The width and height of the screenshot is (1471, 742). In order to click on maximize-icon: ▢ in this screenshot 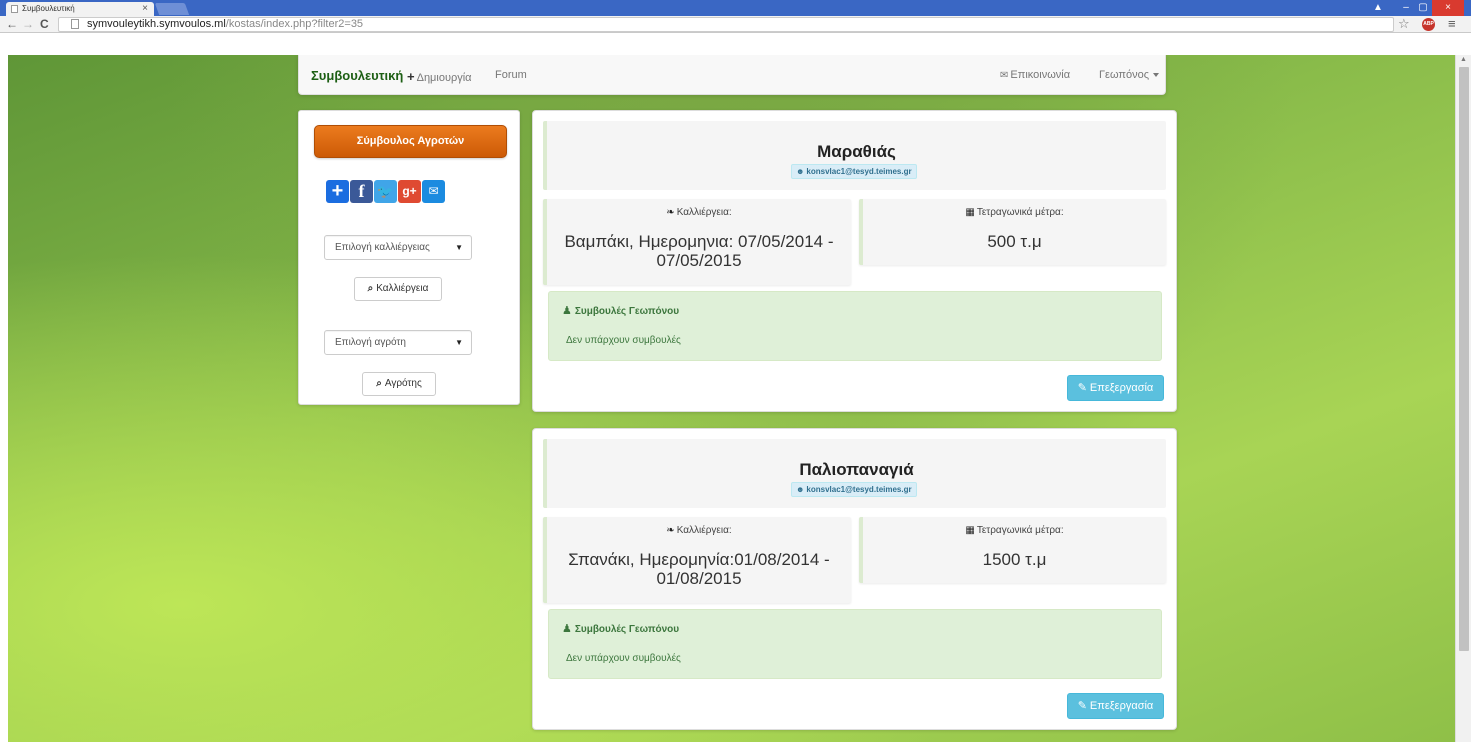, I will do `click(1423, 8)`.